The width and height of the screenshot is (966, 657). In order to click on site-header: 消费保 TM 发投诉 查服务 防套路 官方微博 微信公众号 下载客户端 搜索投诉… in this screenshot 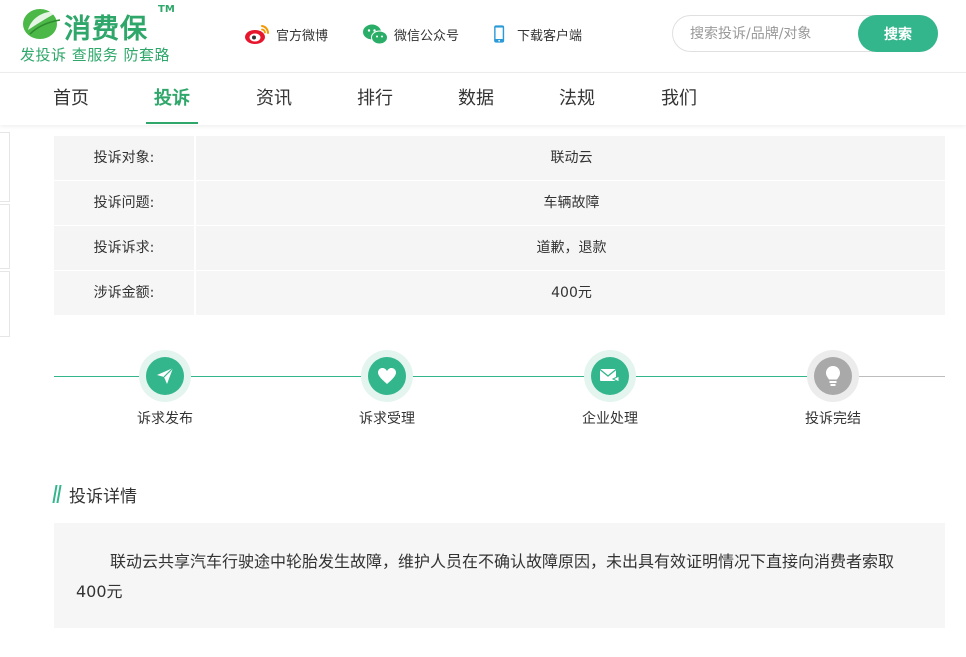, I will do `click(483, 36)`.